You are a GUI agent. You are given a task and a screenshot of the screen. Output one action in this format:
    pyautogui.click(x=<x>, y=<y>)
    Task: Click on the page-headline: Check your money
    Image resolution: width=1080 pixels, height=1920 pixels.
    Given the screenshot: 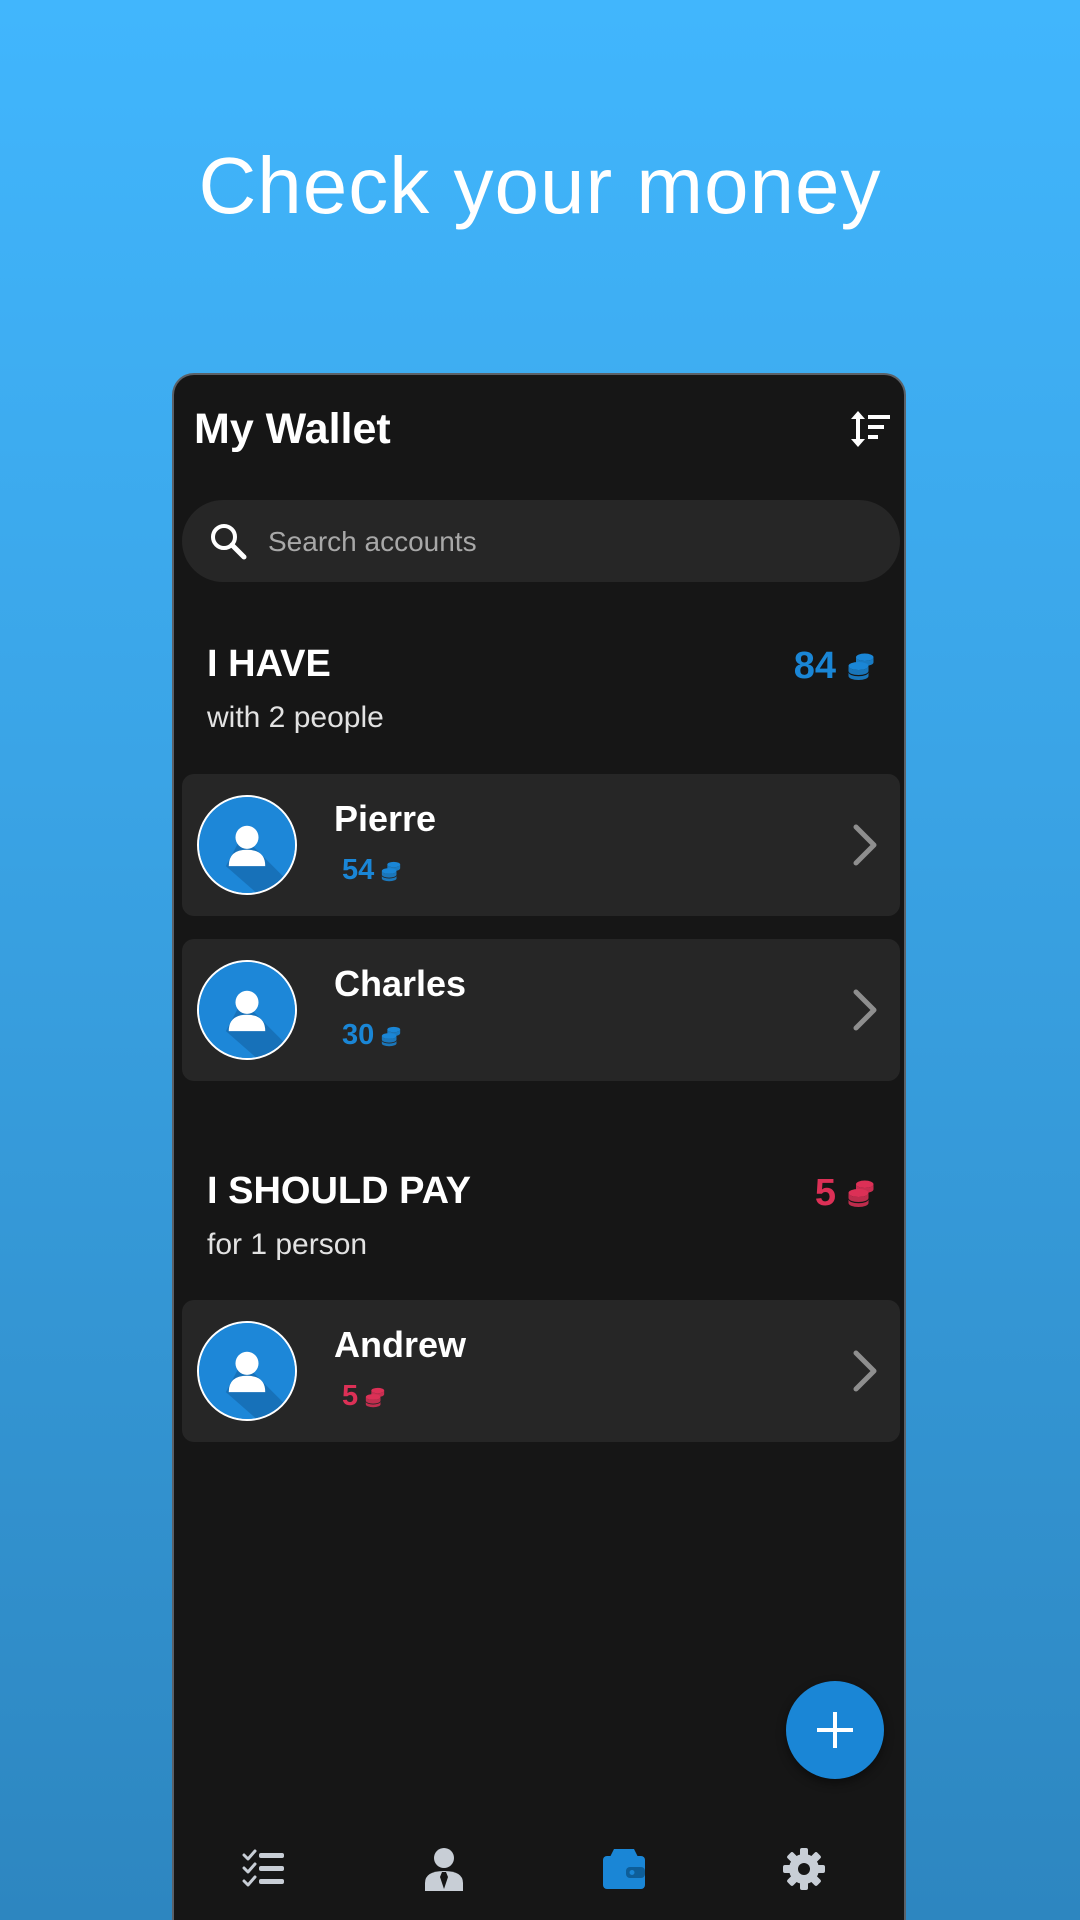 What is the action you would take?
    pyautogui.click(x=540, y=185)
    